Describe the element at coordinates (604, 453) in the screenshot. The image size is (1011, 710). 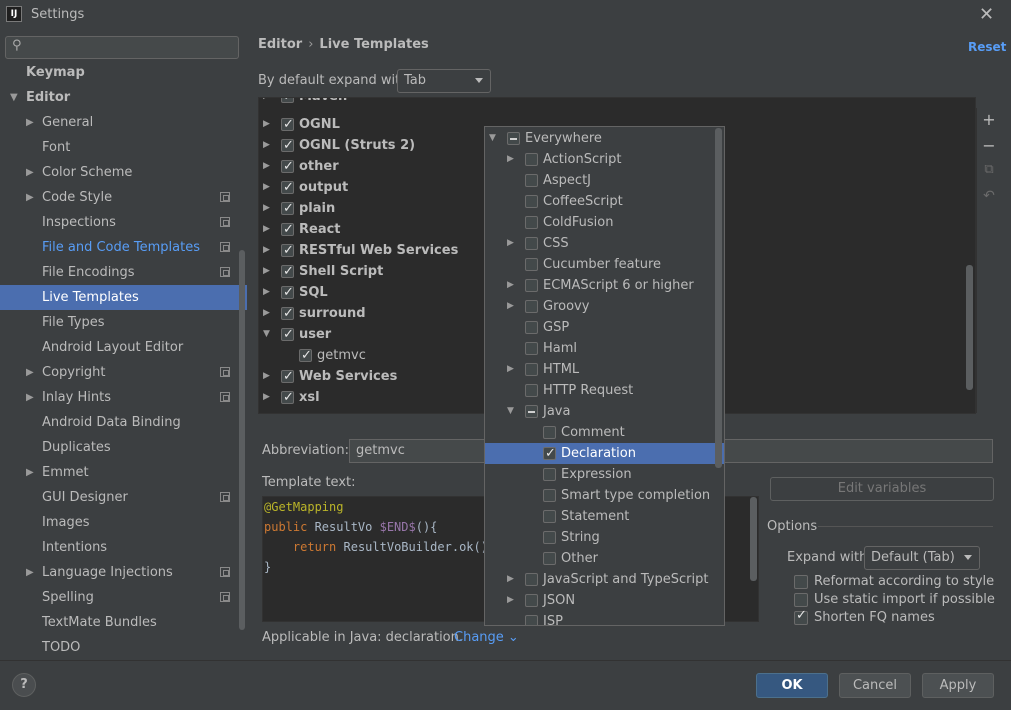
I see `context-row: Declaration` at that location.